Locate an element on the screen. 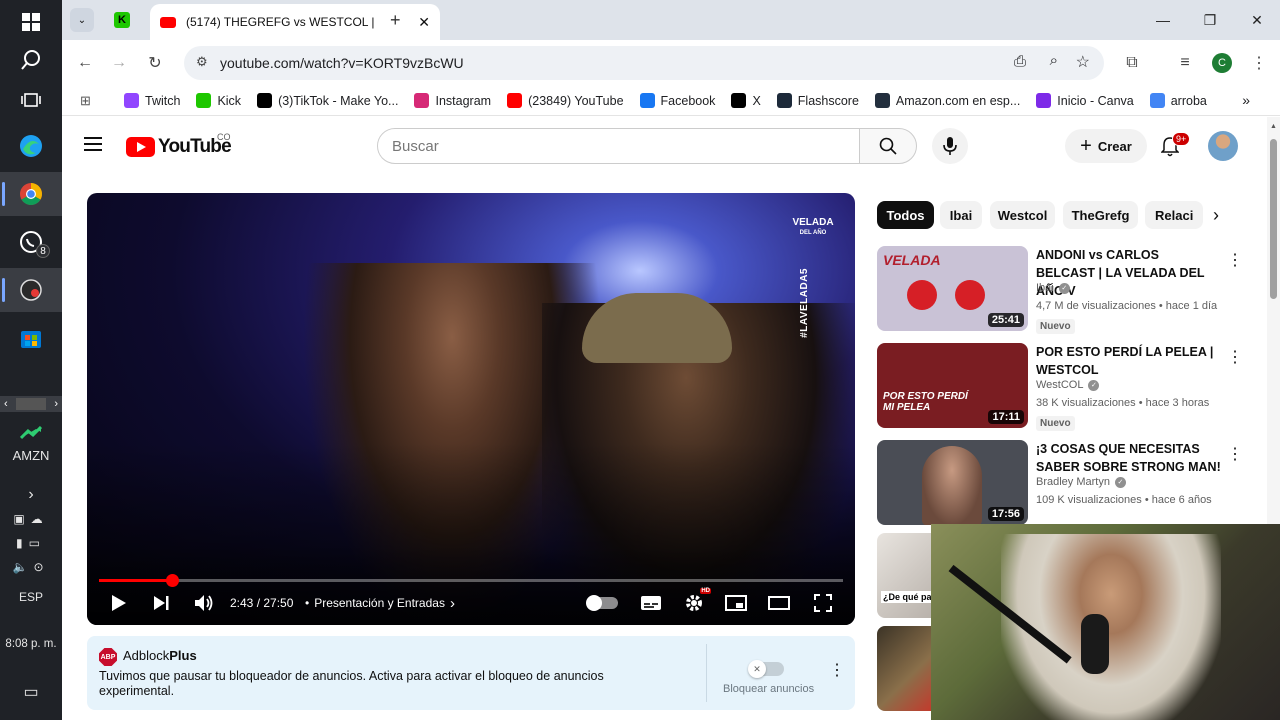 This screenshot has width=1280, height=720. whatsapp-icon: 8 is located at coordinates (31, 242).